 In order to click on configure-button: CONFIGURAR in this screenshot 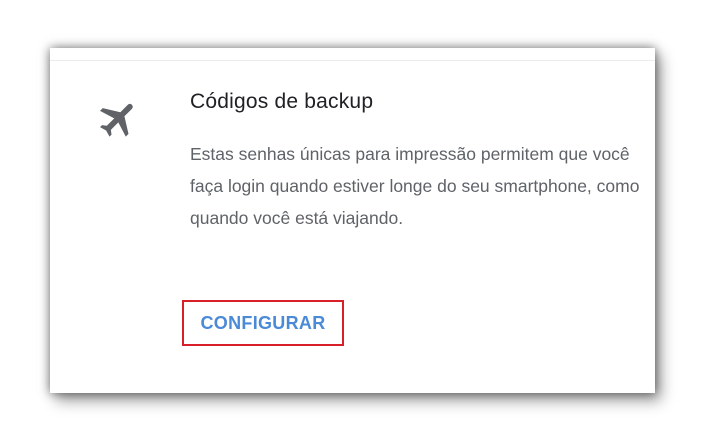, I will do `click(263, 323)`.